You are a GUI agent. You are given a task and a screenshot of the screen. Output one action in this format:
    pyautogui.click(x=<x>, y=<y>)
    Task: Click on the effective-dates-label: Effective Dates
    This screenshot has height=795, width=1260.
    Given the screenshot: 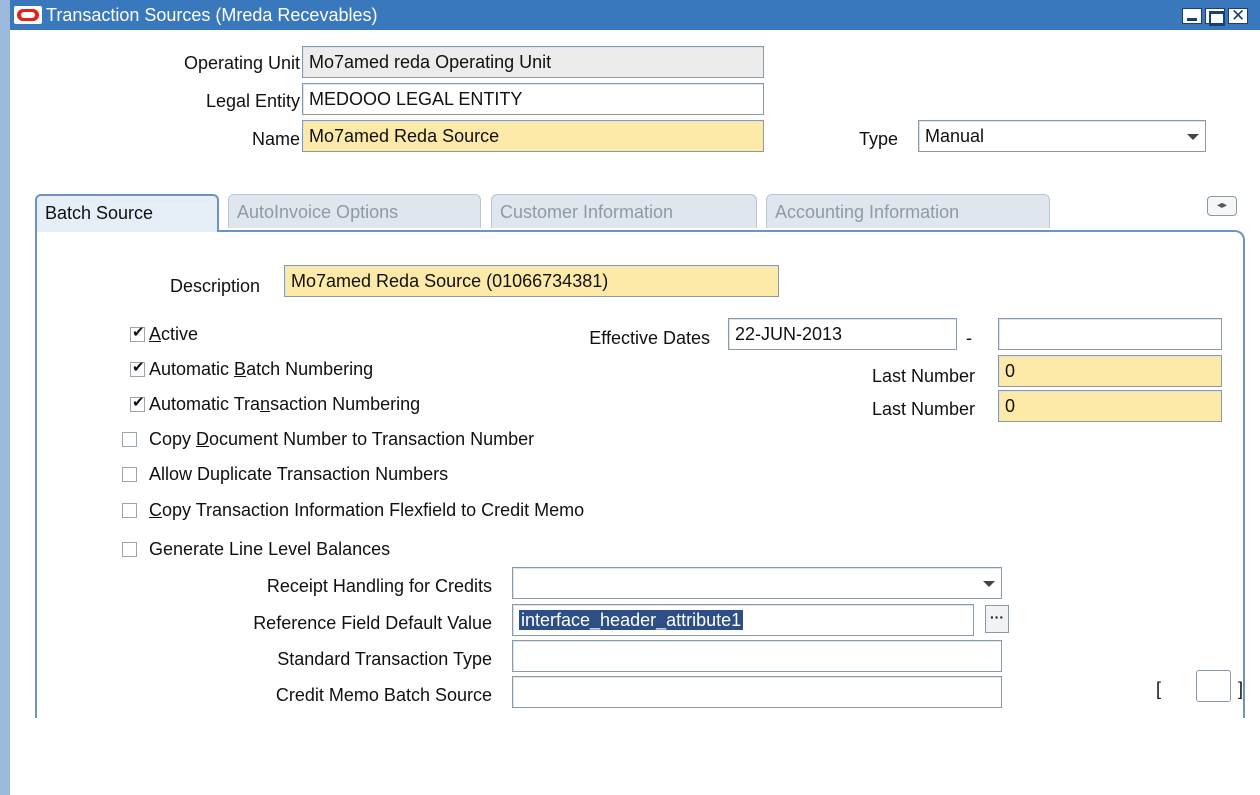 What is the action you would take?
    pyautogui.click(x=649, y=338)
    